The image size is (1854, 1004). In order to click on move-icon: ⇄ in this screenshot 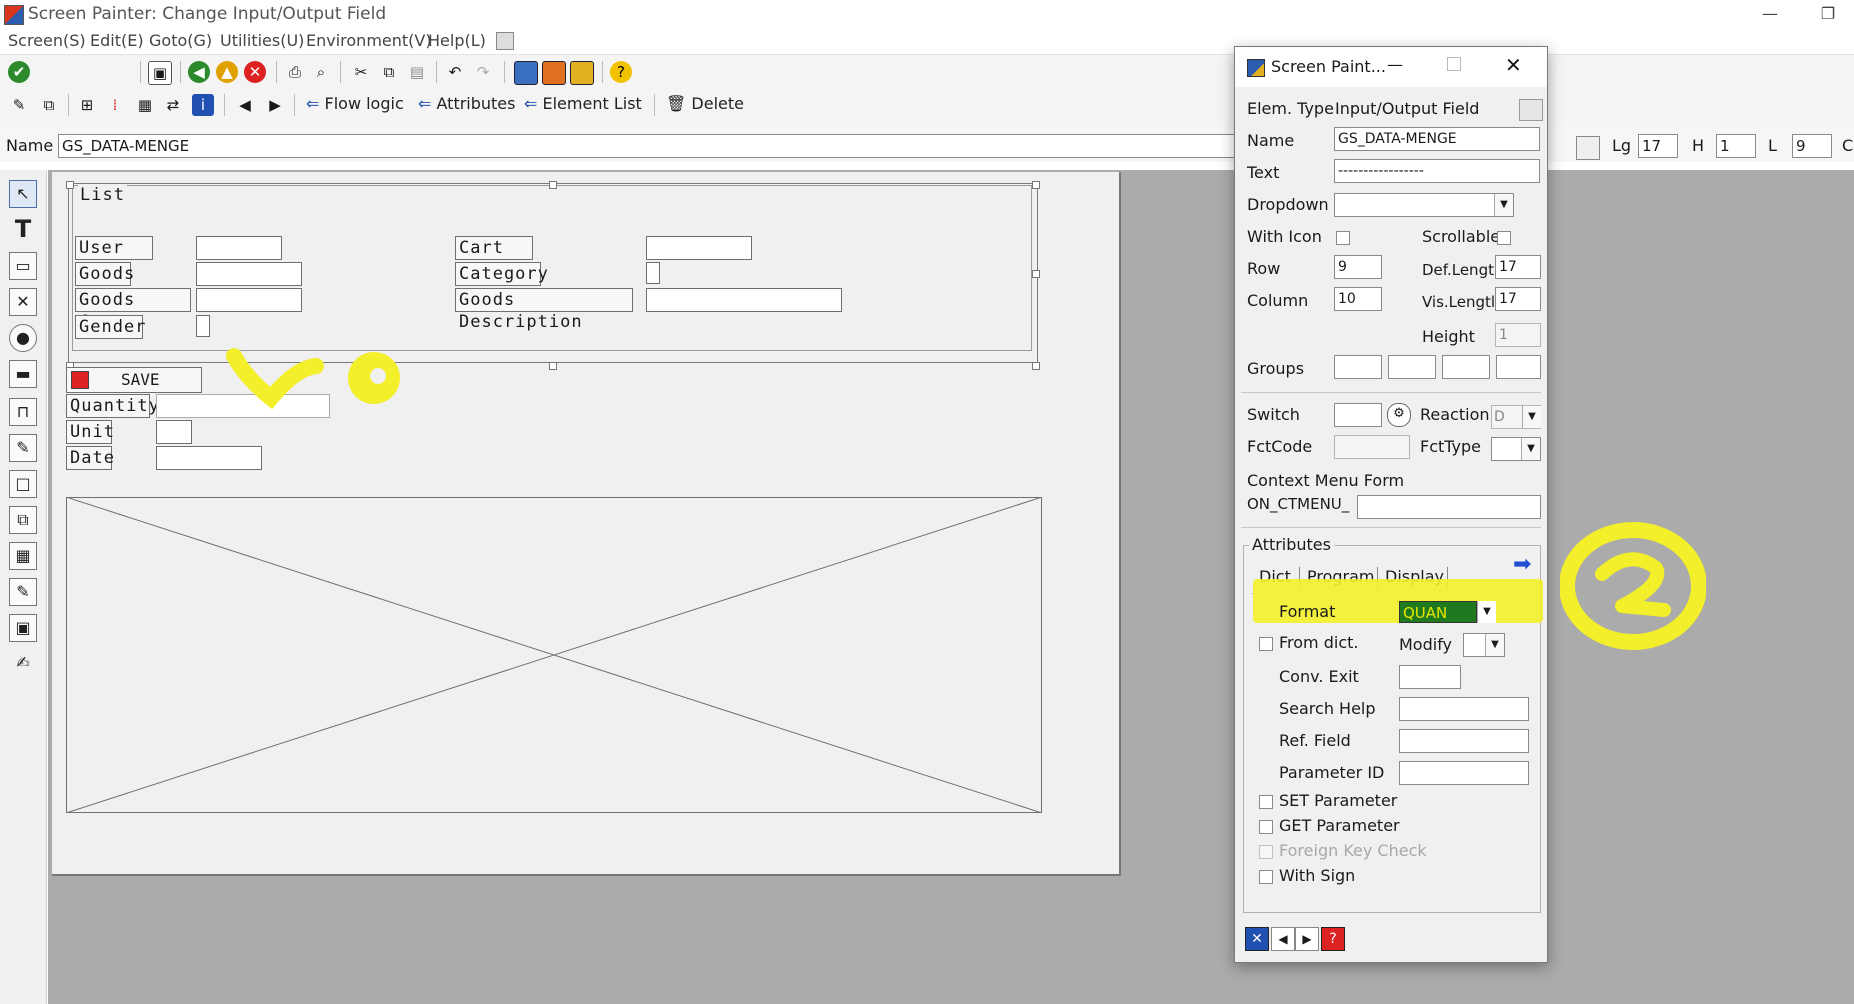, I will do `click(173, 105)`.